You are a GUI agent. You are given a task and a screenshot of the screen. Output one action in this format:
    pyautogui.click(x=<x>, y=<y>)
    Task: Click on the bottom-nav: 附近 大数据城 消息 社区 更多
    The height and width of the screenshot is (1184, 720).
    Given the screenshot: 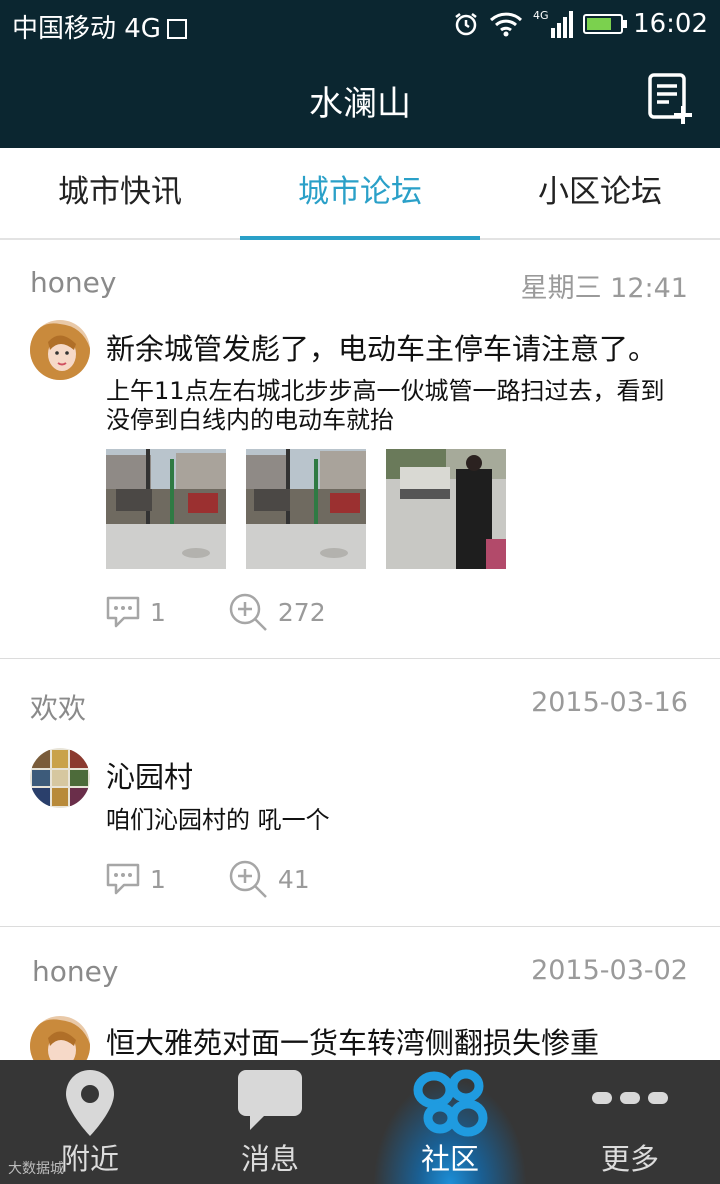 What is the action you would take?
    pyautogui.click(x=360, y=1122)
    